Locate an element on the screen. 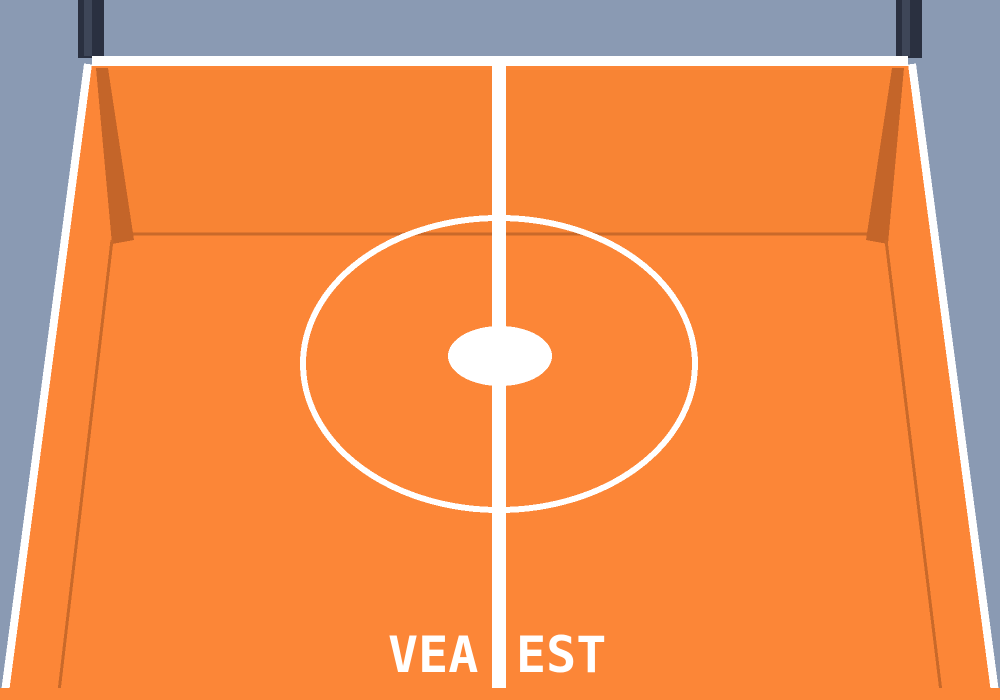  court-text-right: EST is located at coordinates (561, 655).